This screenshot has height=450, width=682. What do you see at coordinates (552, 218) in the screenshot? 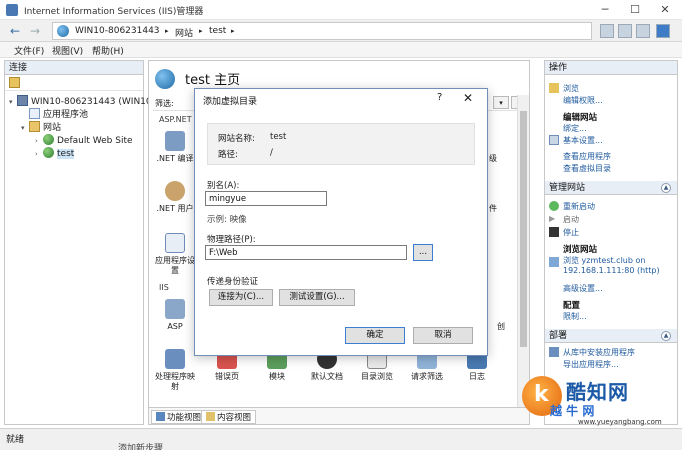
I see `start-icon: ▶` at bounding box center [552, 218].